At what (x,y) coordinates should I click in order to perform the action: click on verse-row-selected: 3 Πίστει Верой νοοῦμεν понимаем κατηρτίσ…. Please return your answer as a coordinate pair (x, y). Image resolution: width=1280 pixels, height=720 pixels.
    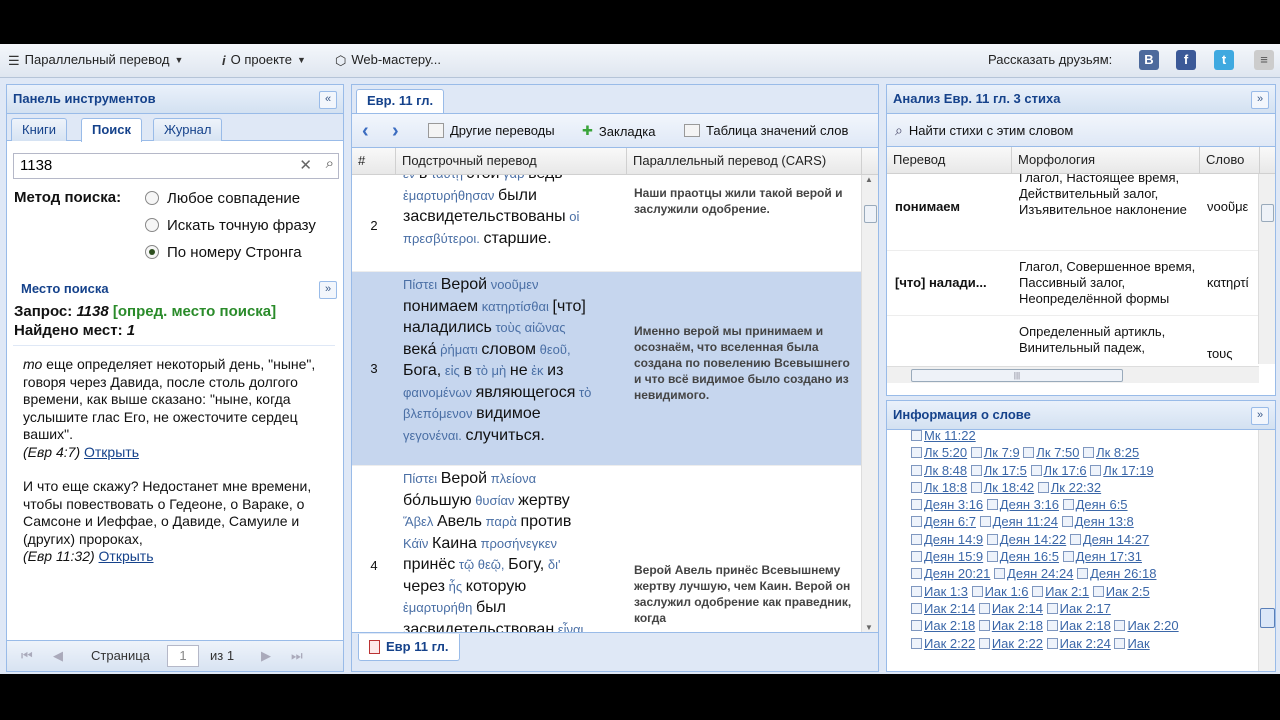
    Looking at the image, I should click on (607, 369).